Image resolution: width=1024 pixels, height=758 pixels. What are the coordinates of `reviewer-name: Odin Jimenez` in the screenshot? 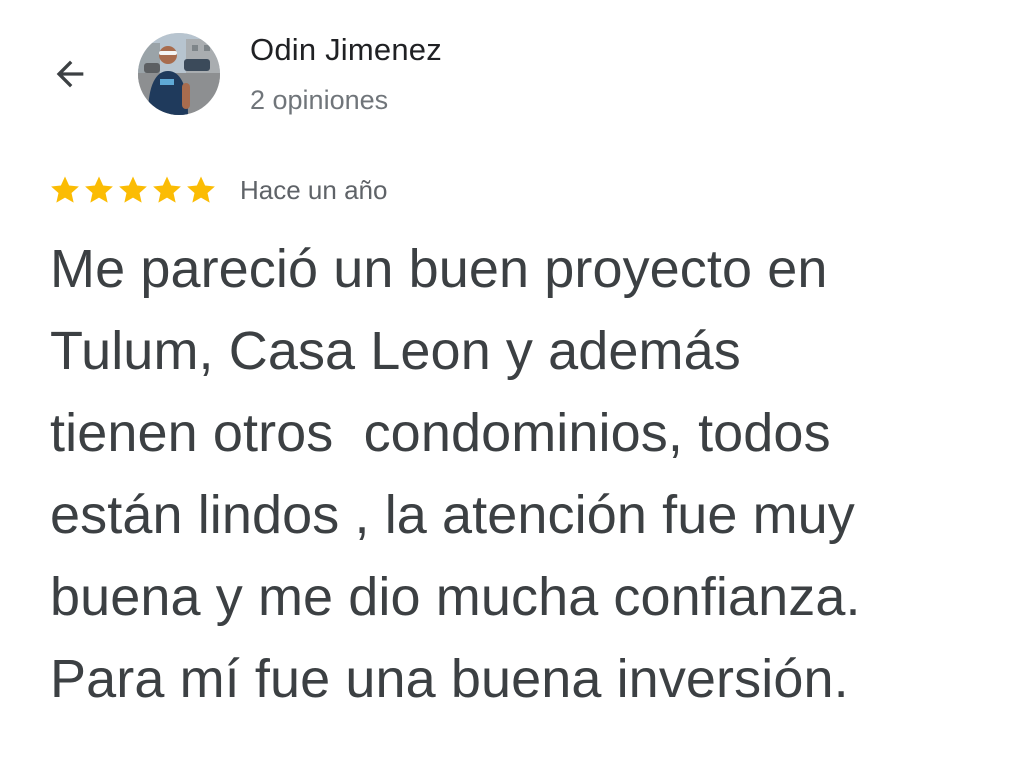 It's located at (346, 50).